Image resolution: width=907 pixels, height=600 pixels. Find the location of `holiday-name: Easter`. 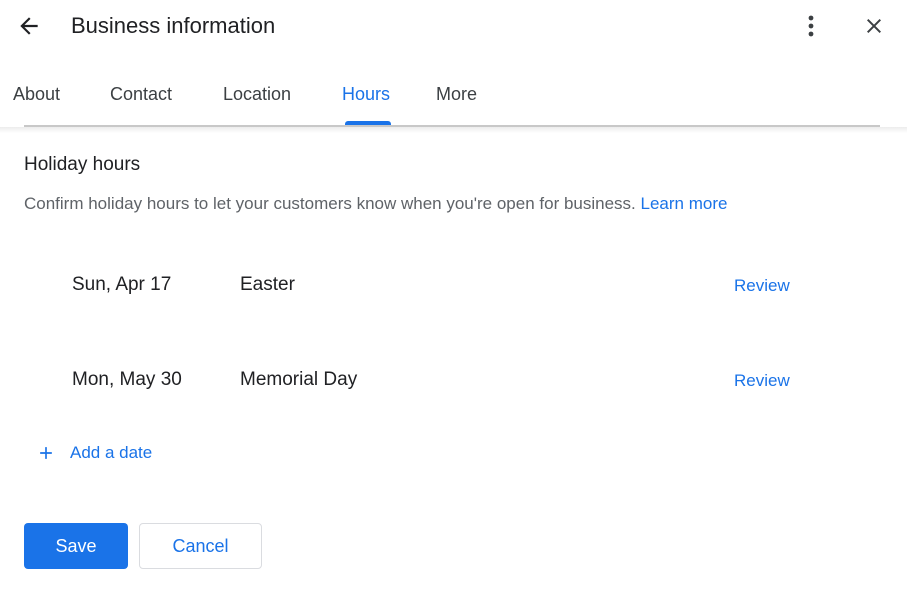

holiday-name: Easter is located at coordinates (267, 284).